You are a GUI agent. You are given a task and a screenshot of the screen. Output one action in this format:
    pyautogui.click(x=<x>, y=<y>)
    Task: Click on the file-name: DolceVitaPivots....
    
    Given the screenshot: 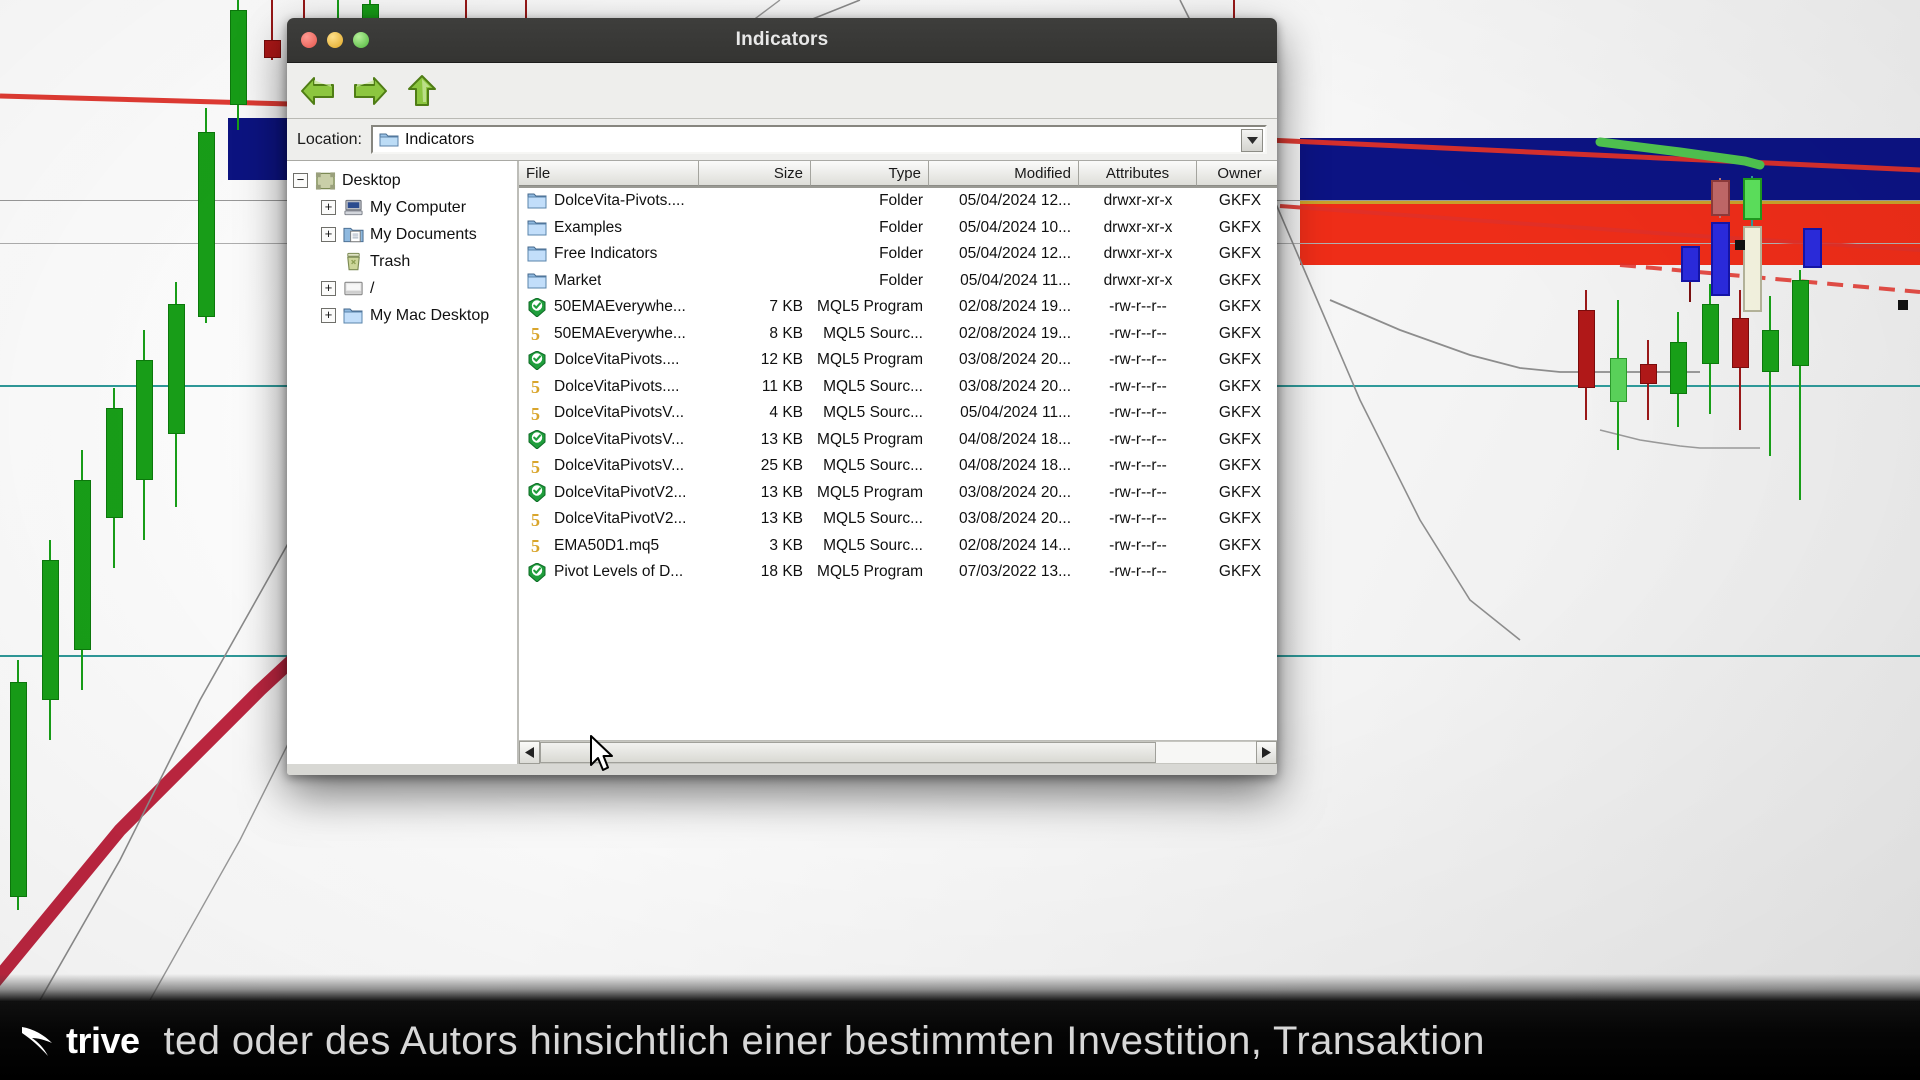 What is the action you would take?
    pyautogui.click(x=617, y=360)
    